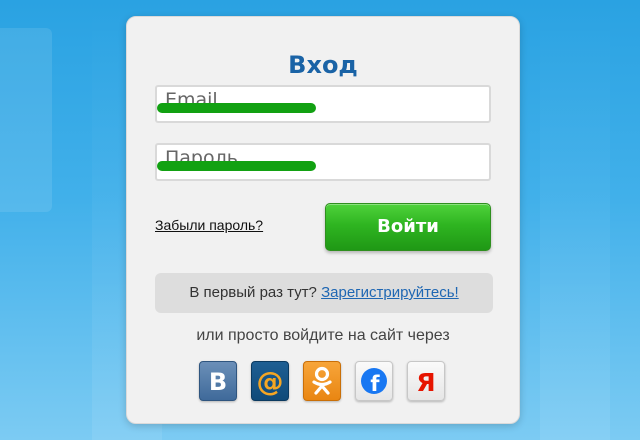 Image resolution: width=640 pixels, height=440 pixels. I want to click on social-login-row: B @ f Я, so click(324, 382).